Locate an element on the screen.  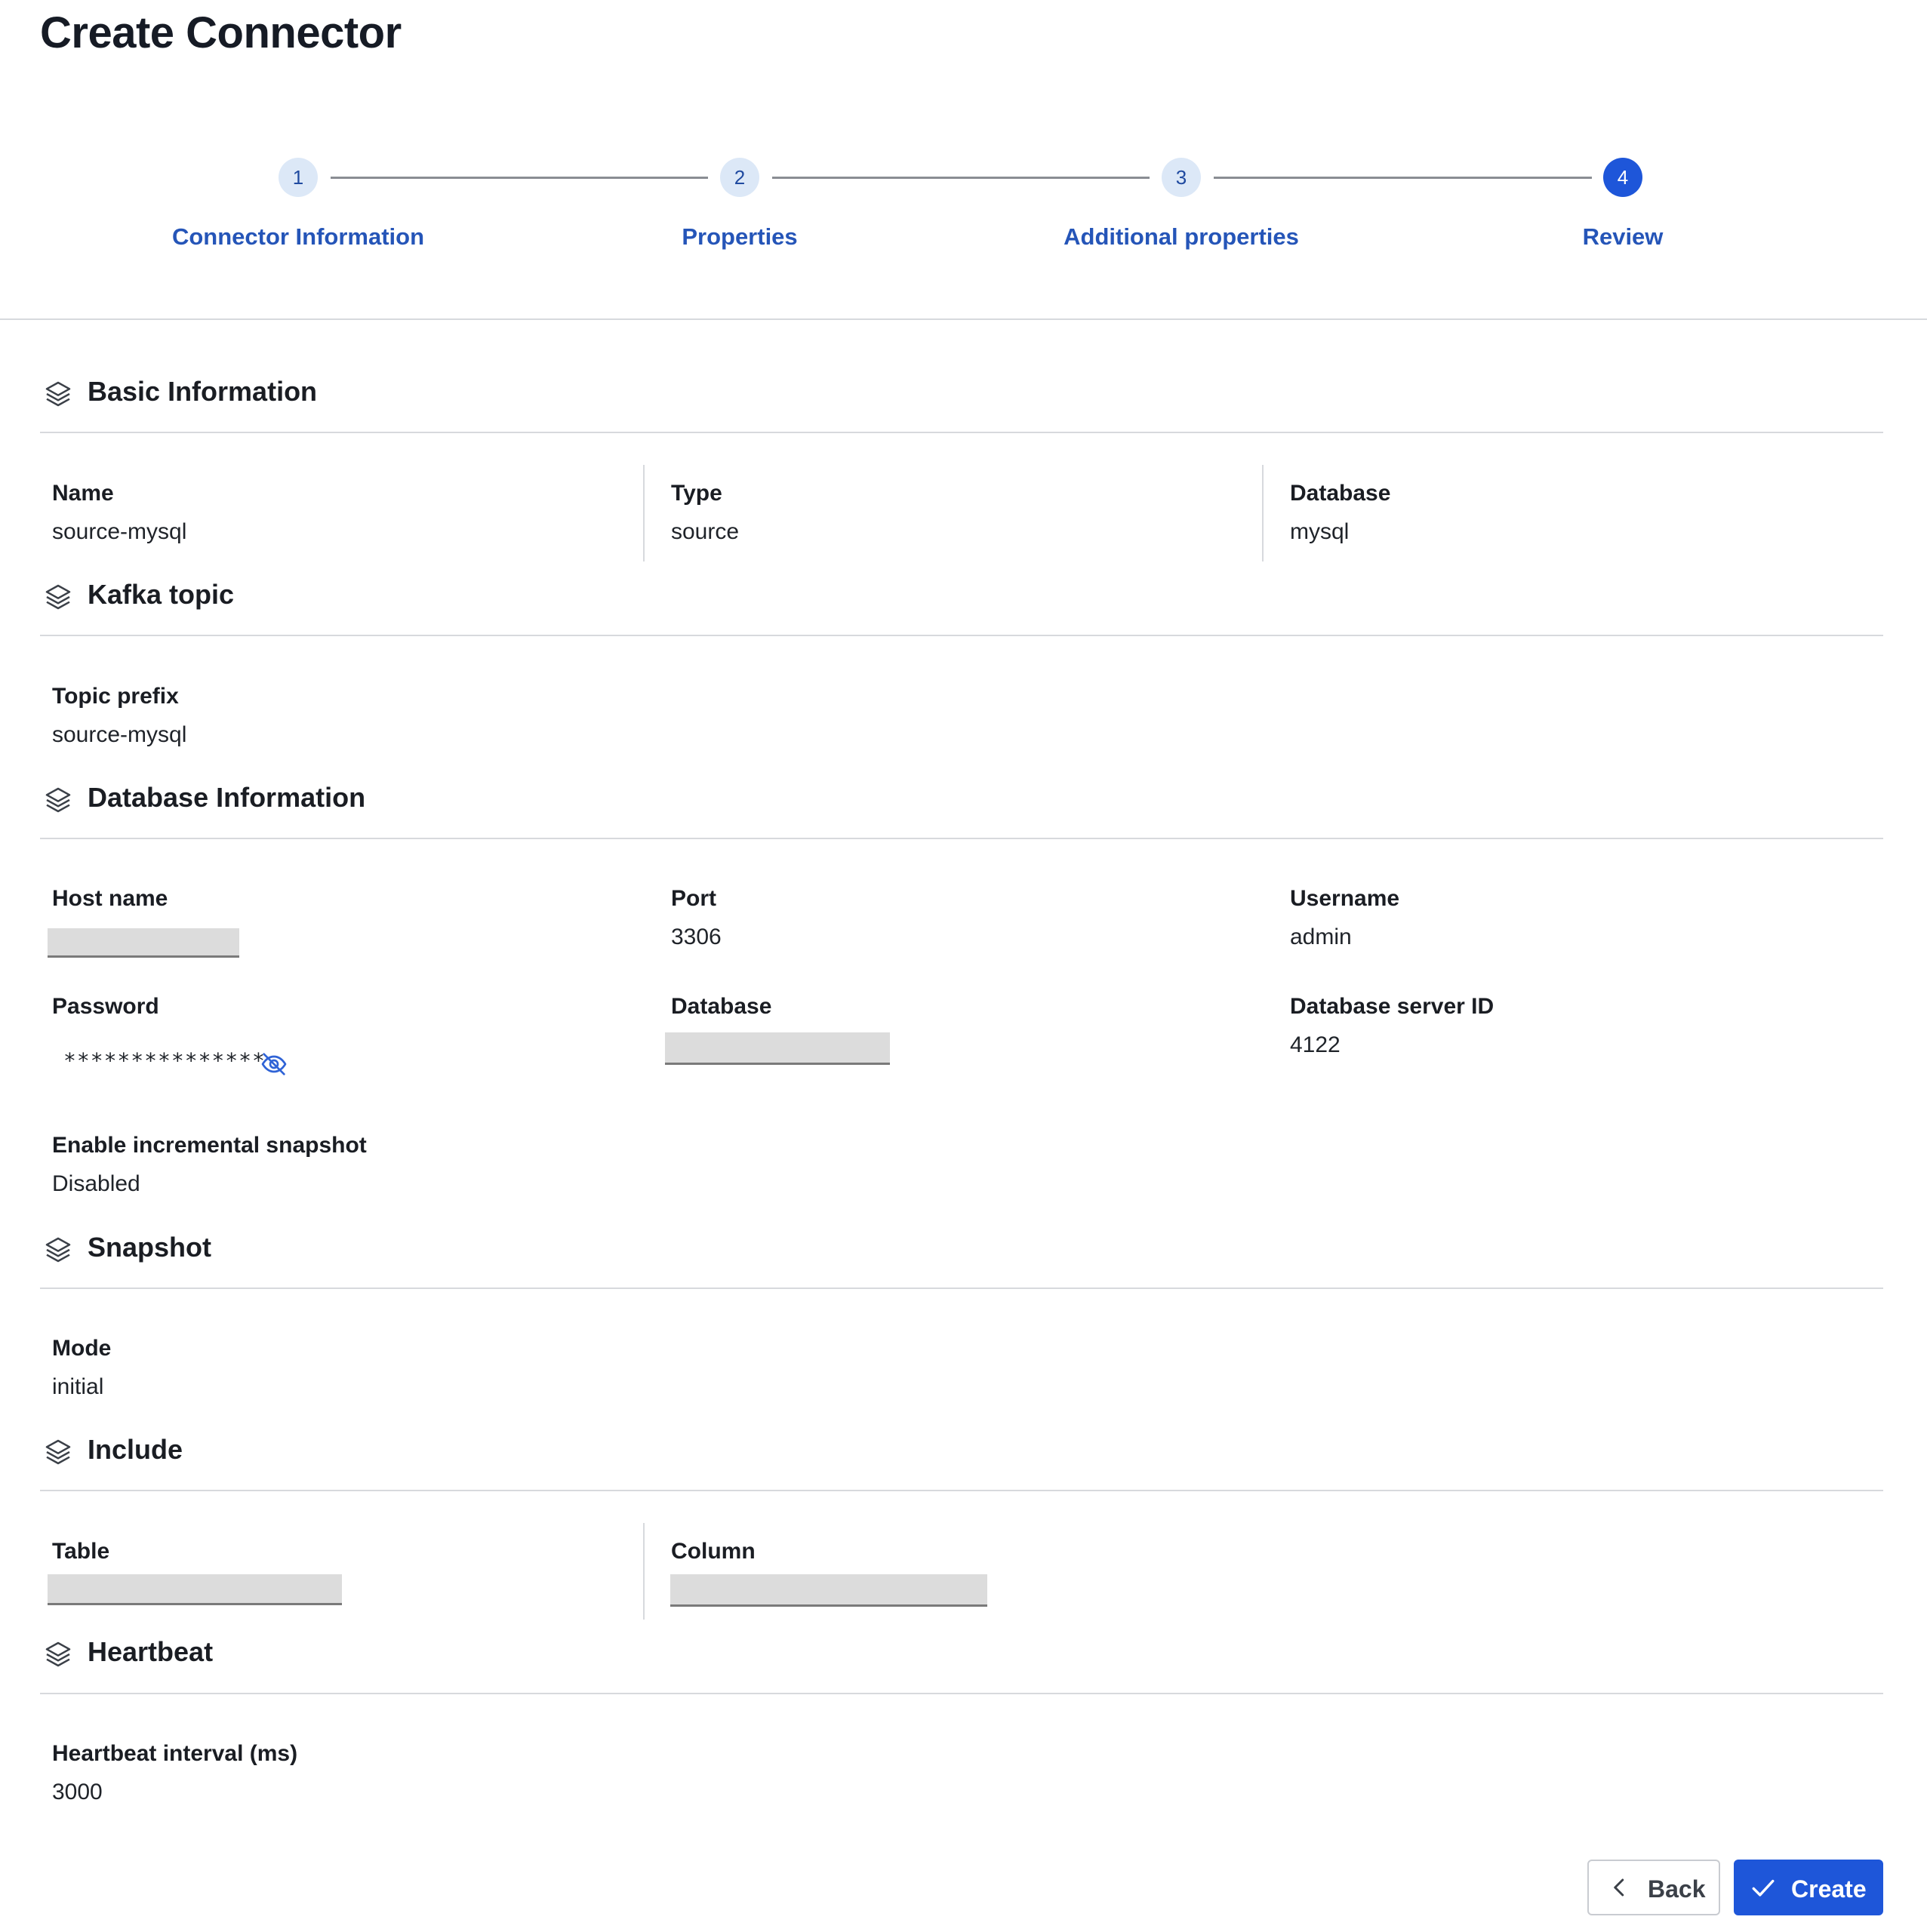
server-id-value: 4122 is located at coordinates (1315, 1044).